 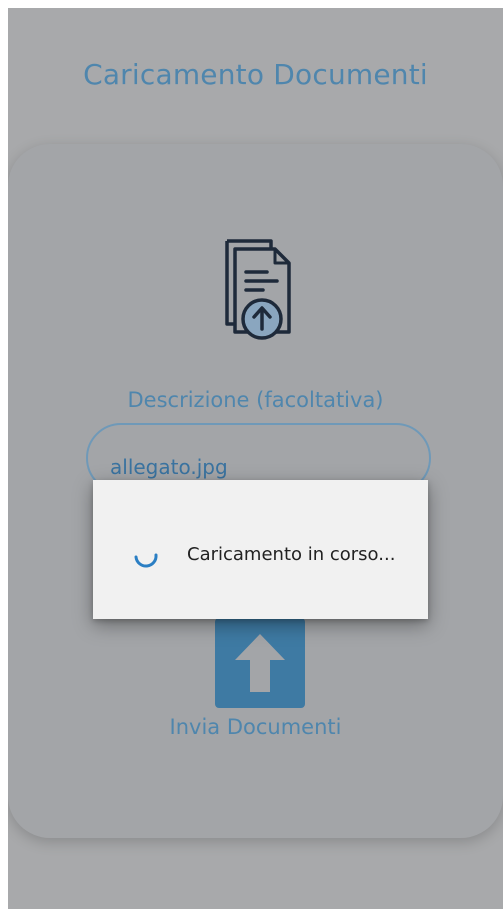 What do you see at coordinates (255, 292) in the screenshot?
I see `document-upload-icon` at bounding box center [255, 292].